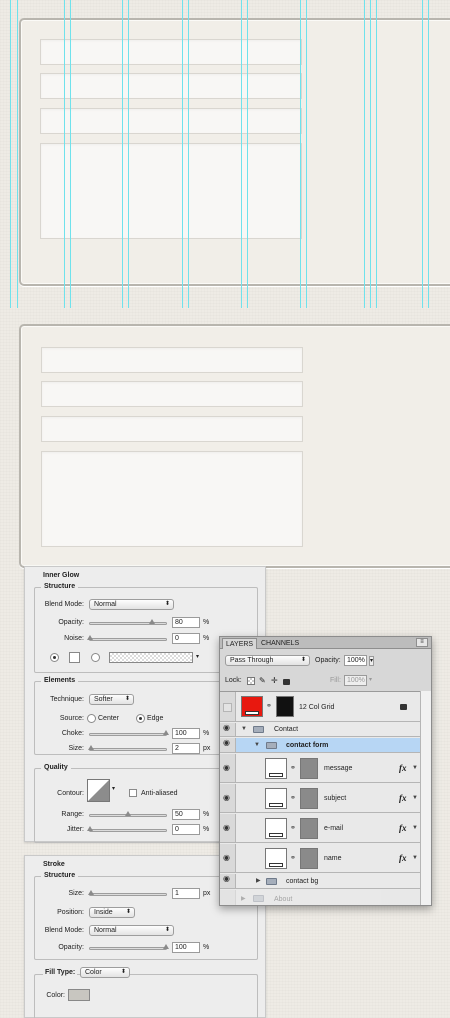 This screenshot has height=1018, width=450. What do you see at coordinates (186, 814) in the screenshot?
I see `range-input: 50` at bounding box center [186, 814].